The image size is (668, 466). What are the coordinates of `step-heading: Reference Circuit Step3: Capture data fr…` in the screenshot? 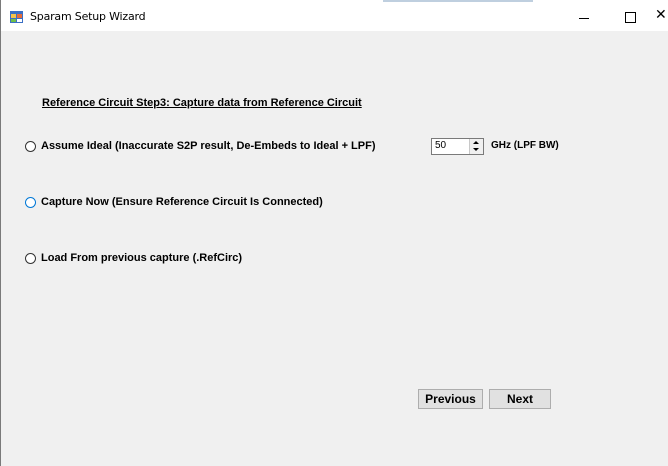 It's located at (202, 103).